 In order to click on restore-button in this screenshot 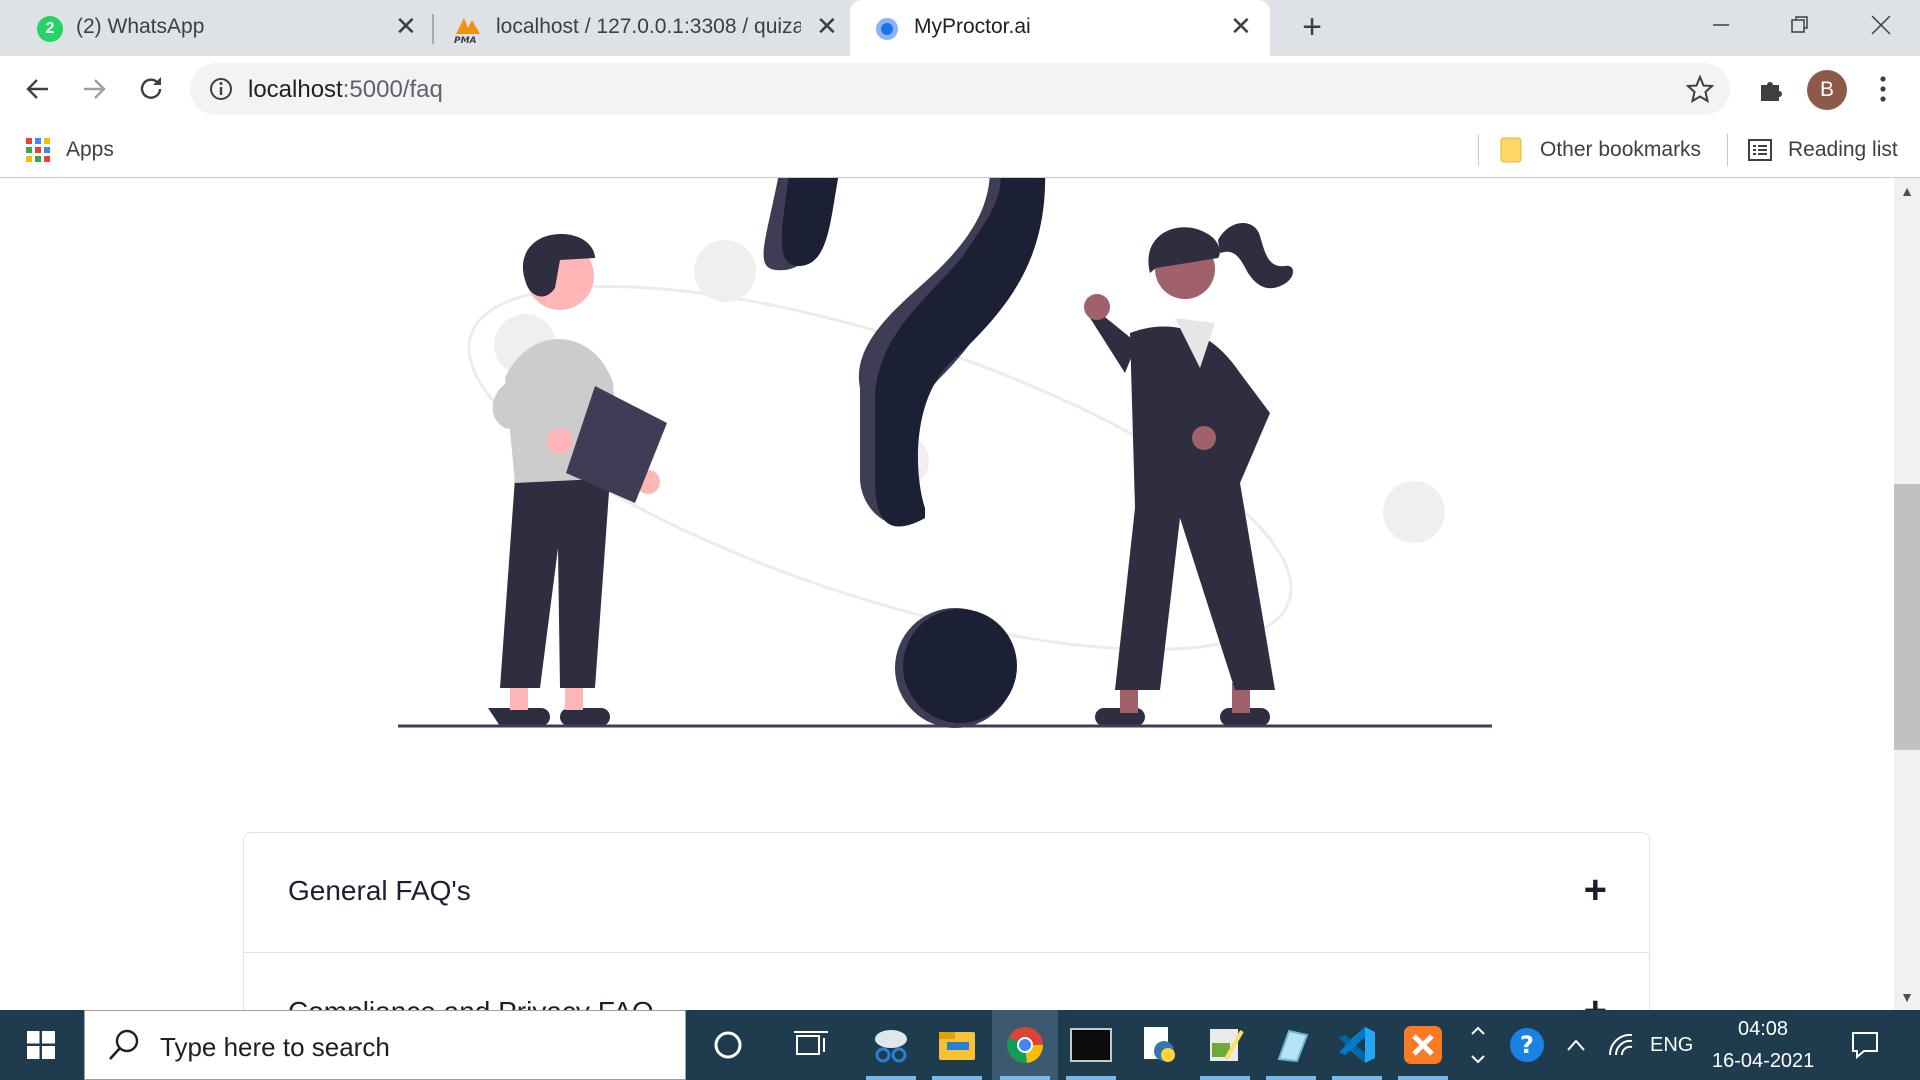, I will do `click(1800, 25)`.